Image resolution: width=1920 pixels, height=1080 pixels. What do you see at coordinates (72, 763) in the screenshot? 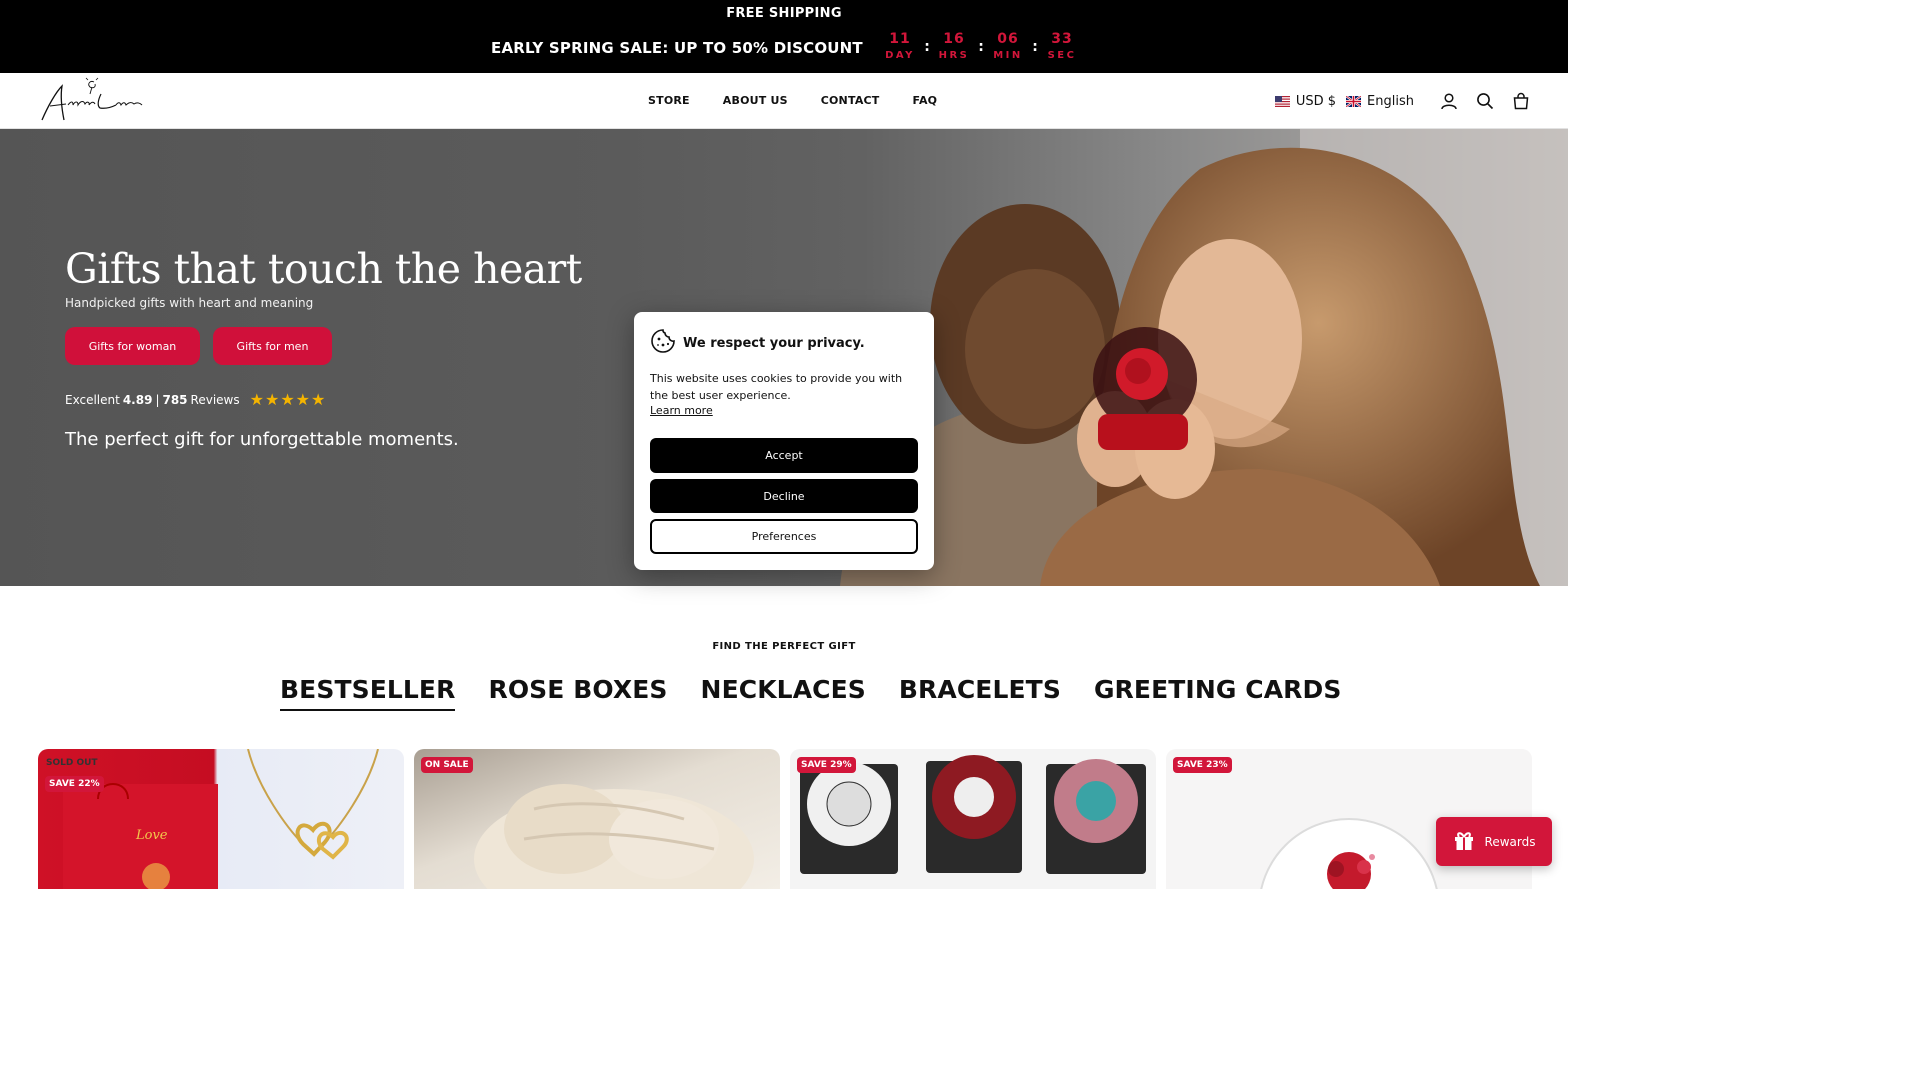
I see `sold-out-badge: SOLD OUT` at bounding box center [72, 763].